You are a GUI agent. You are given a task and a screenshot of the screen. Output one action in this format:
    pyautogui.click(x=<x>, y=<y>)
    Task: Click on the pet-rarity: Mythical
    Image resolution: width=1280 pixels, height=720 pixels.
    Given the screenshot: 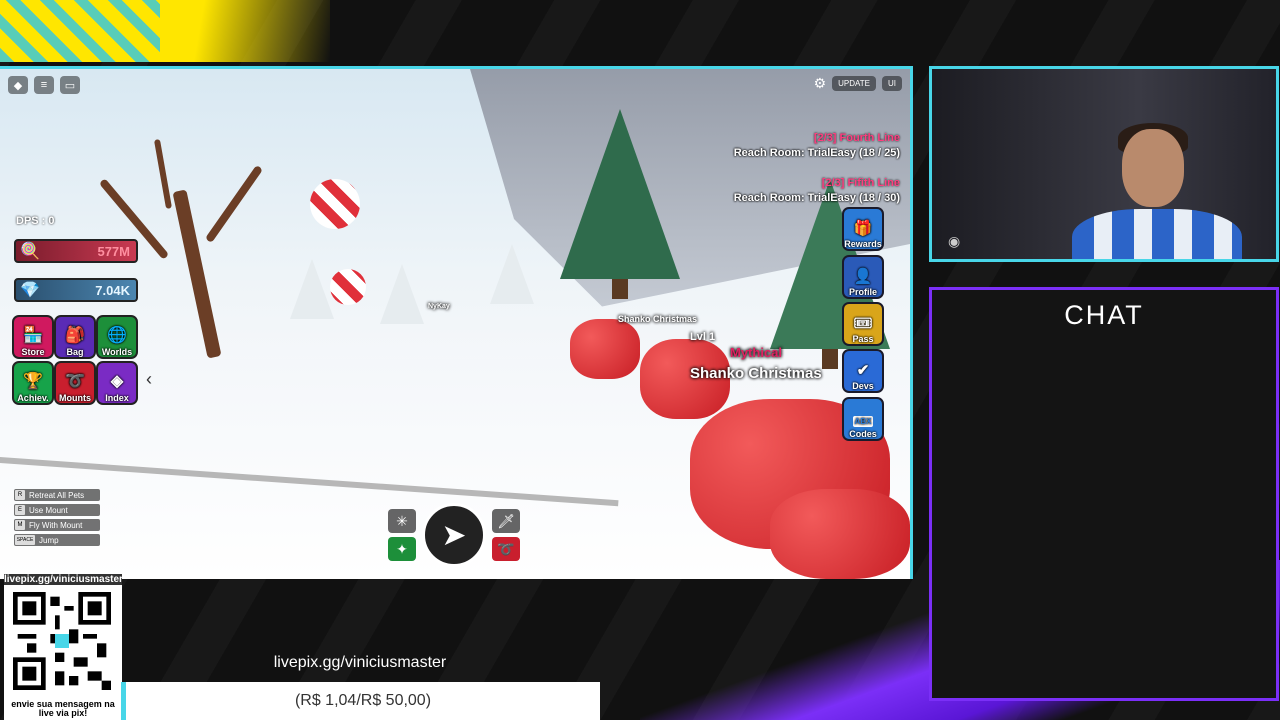 What is the action you would take?
    pyautogui.click(x=756, y=352)
    